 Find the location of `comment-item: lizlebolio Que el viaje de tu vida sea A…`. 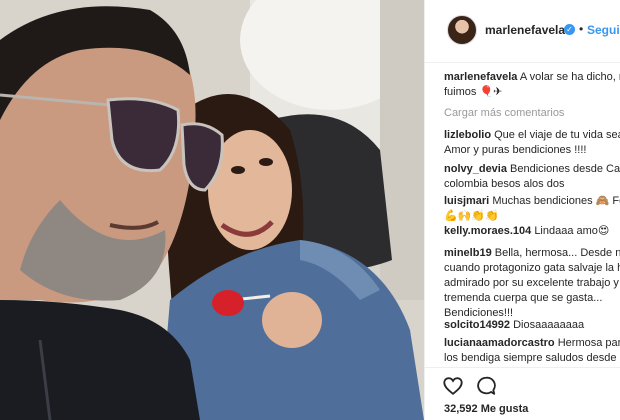

comment-item: lizlebolio Que el viaje de tu vida sea A… is located at coordinates (532, 143).